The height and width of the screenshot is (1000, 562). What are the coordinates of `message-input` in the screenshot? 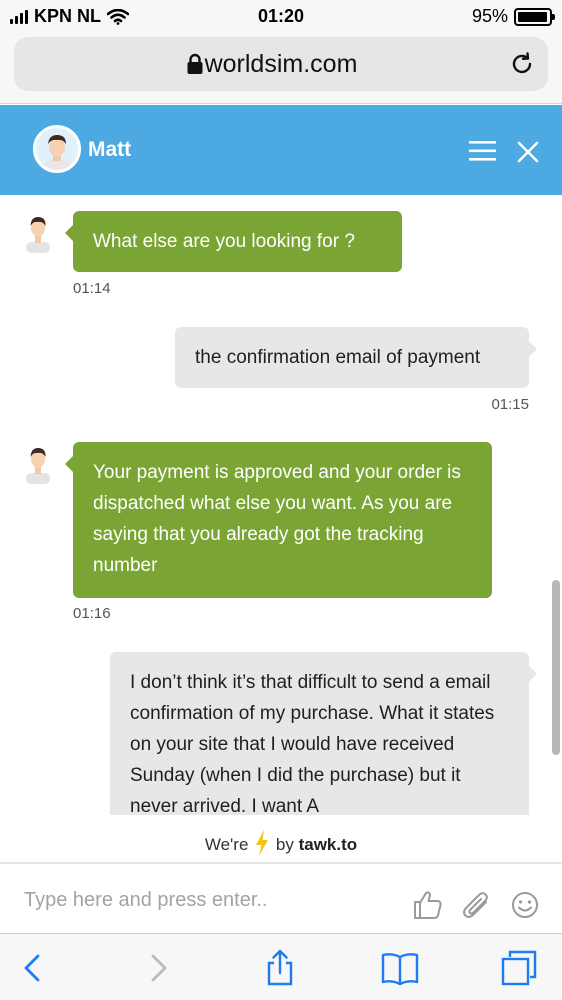 It's located at (204, 900).